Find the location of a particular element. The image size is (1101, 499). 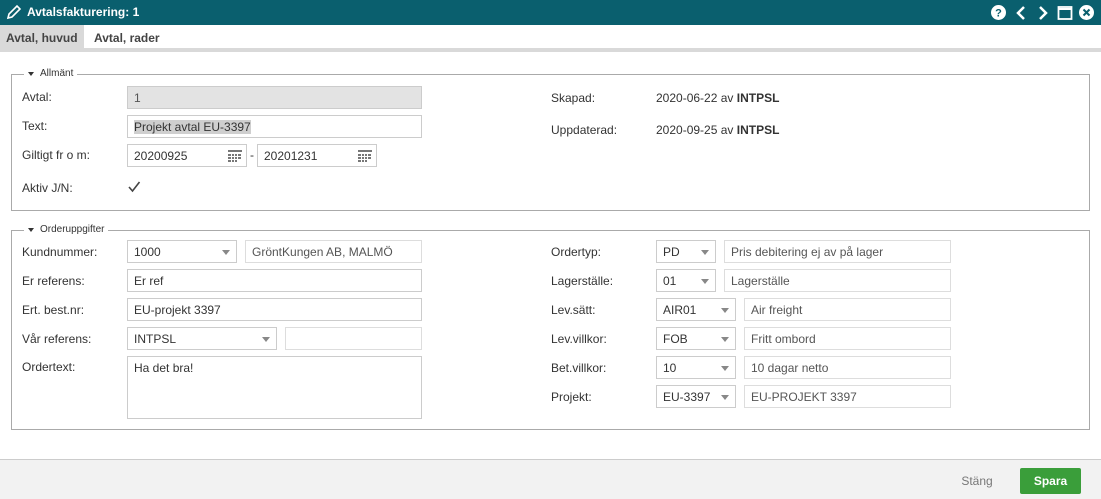

terms-desc-field: Fritt ombord is located at coordinates (847, 338).